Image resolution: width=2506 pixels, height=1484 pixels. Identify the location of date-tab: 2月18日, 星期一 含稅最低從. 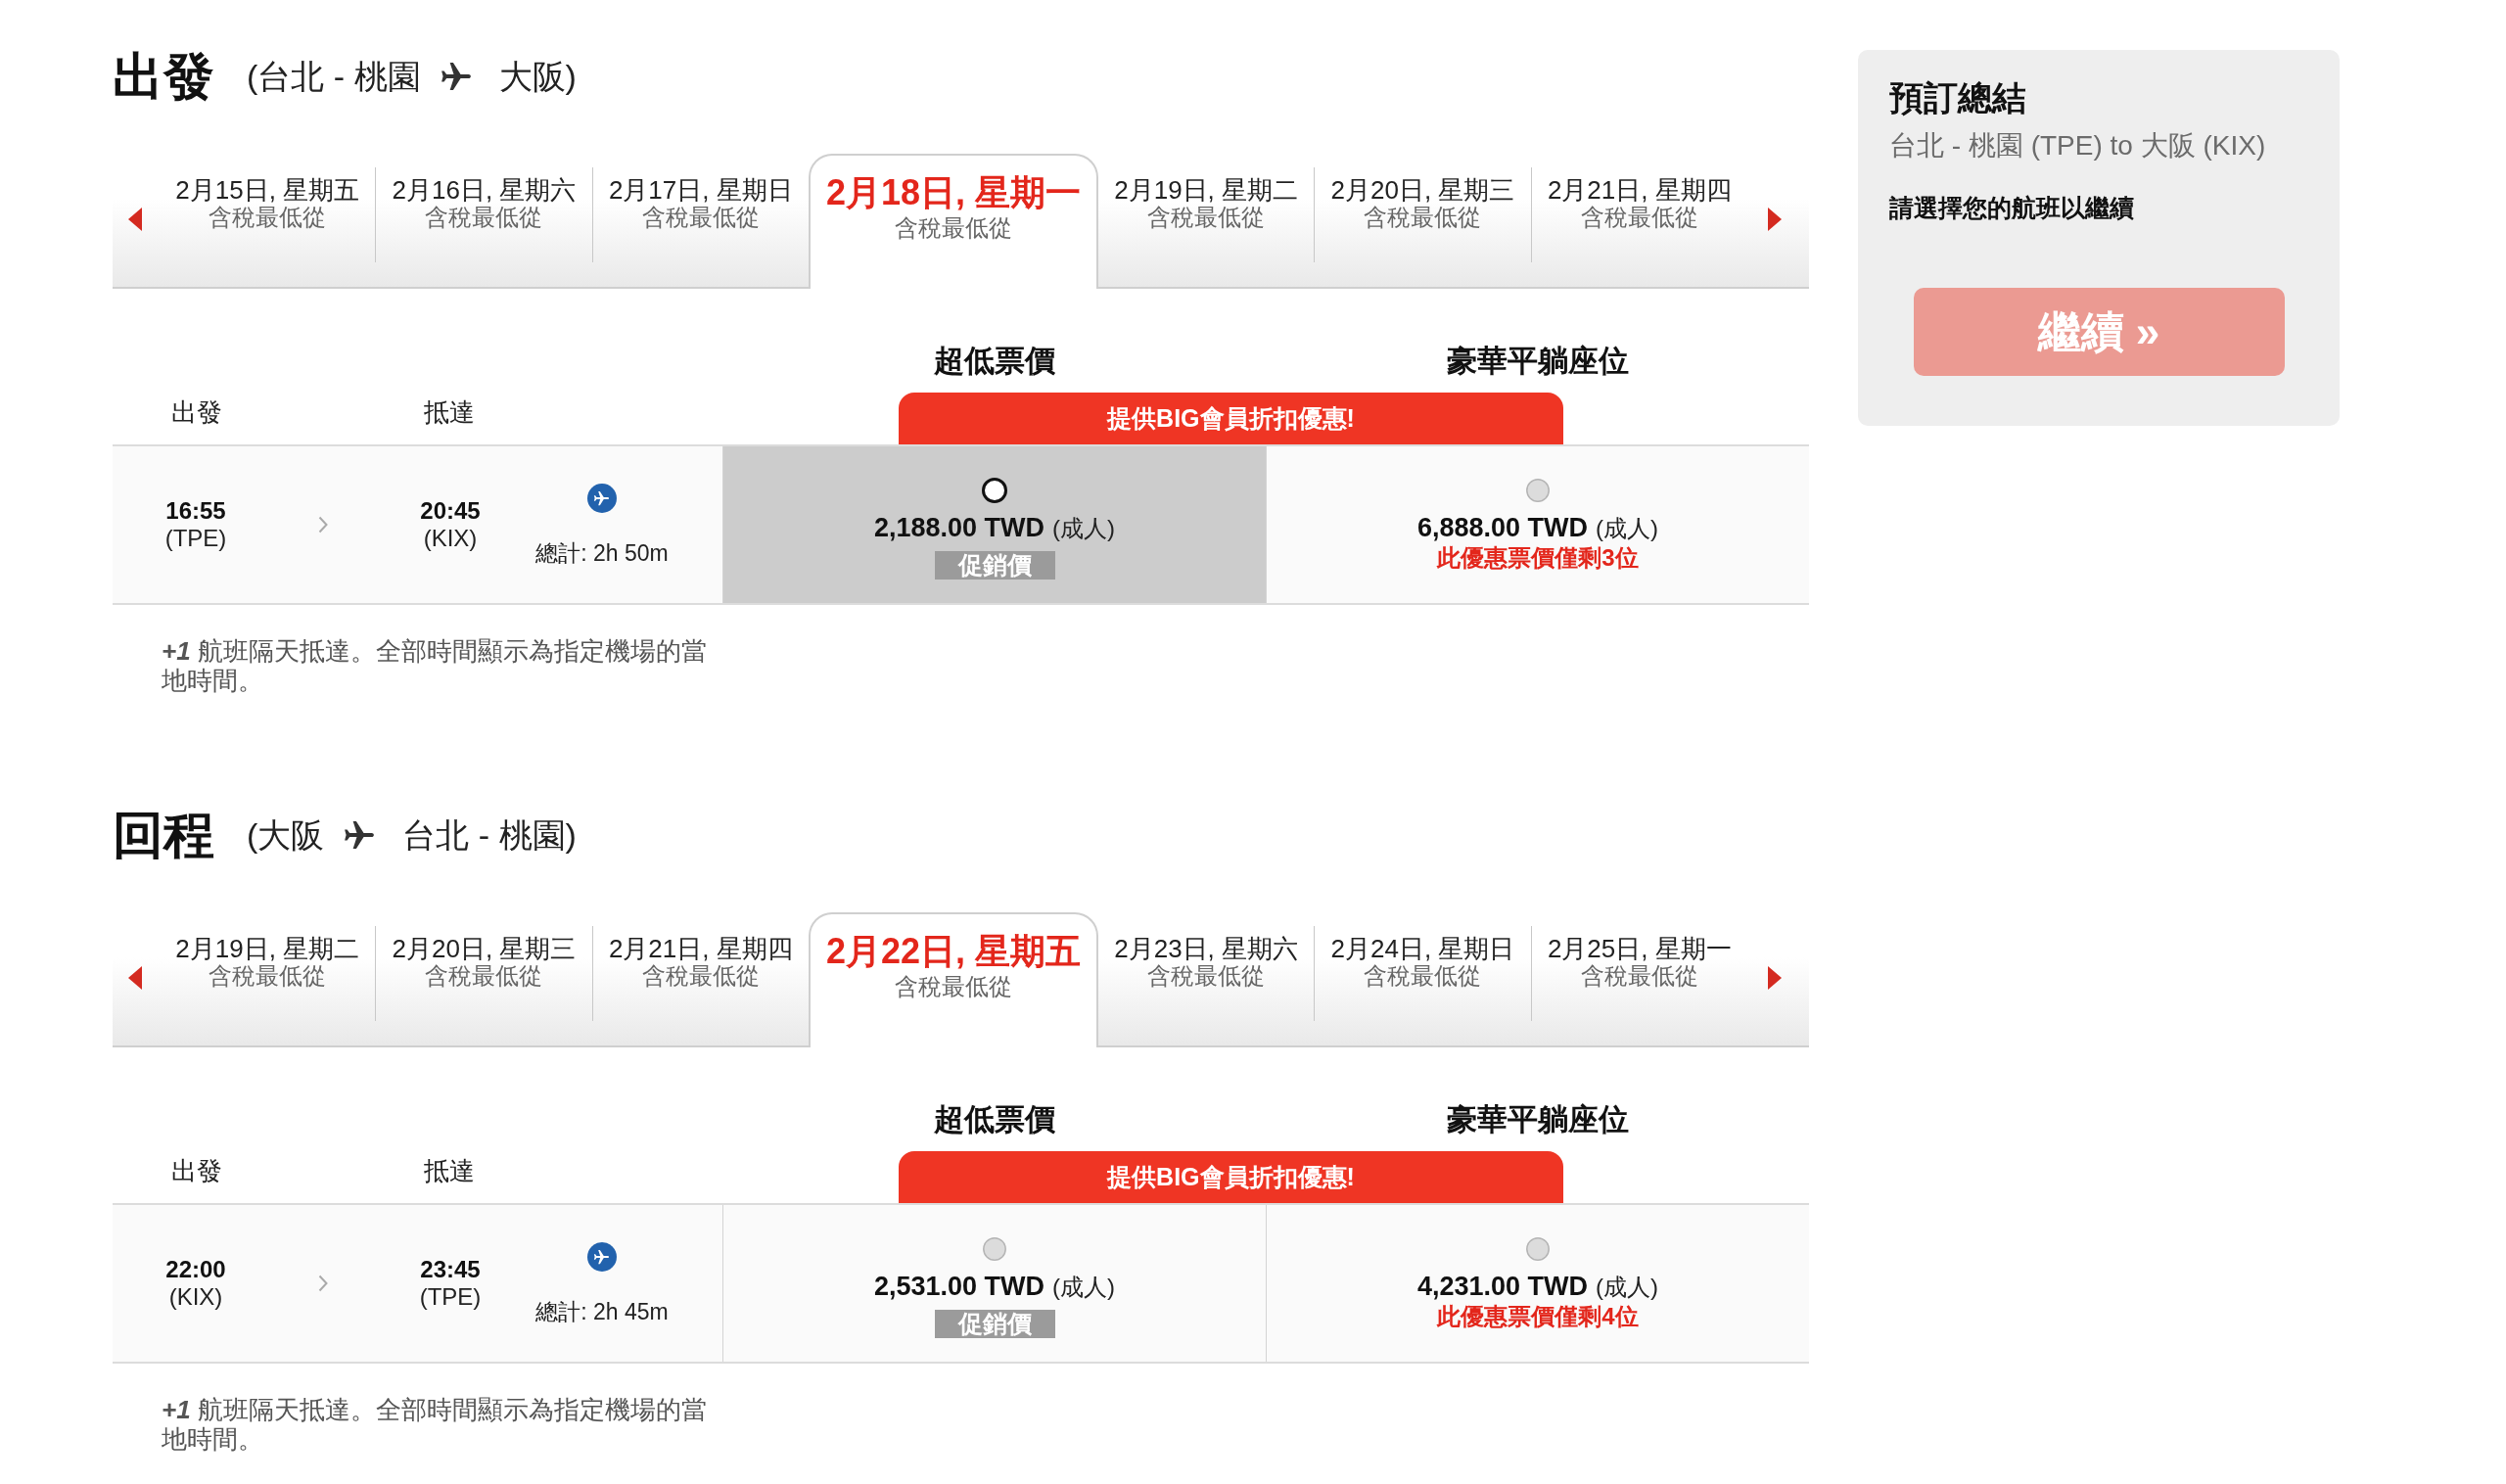
(953, 221).